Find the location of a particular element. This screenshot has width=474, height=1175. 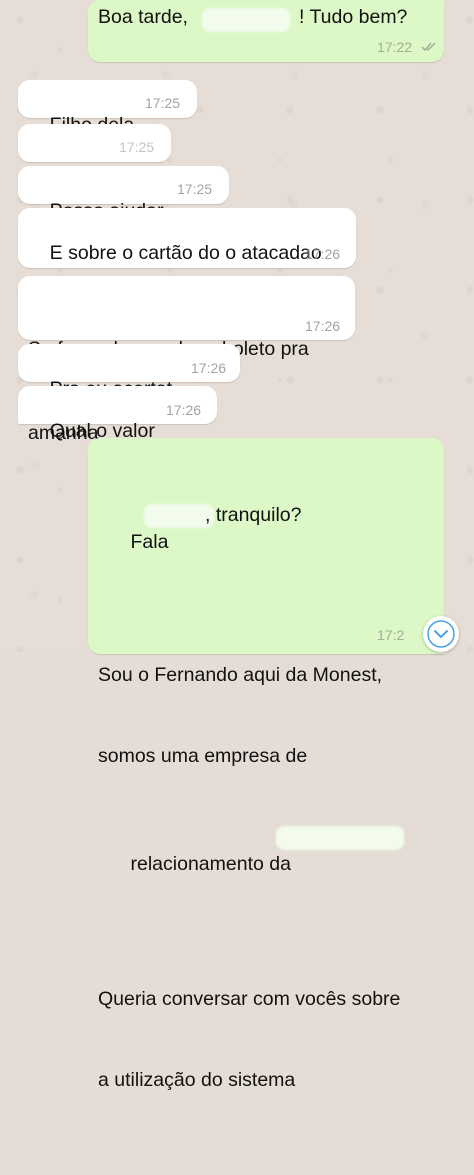

message-text-line: Queria conversar com vocês sobre is located at coordinates (249, 999).